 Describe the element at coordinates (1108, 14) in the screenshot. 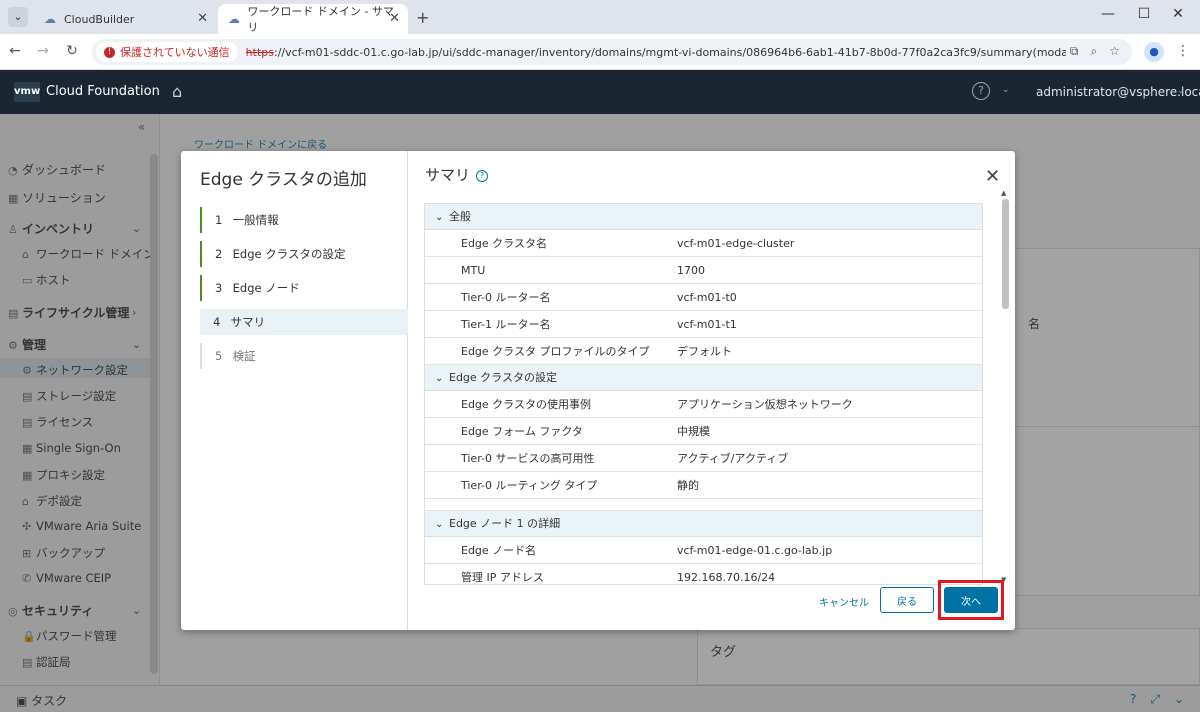

I see `minimize-icon: —` at that location.